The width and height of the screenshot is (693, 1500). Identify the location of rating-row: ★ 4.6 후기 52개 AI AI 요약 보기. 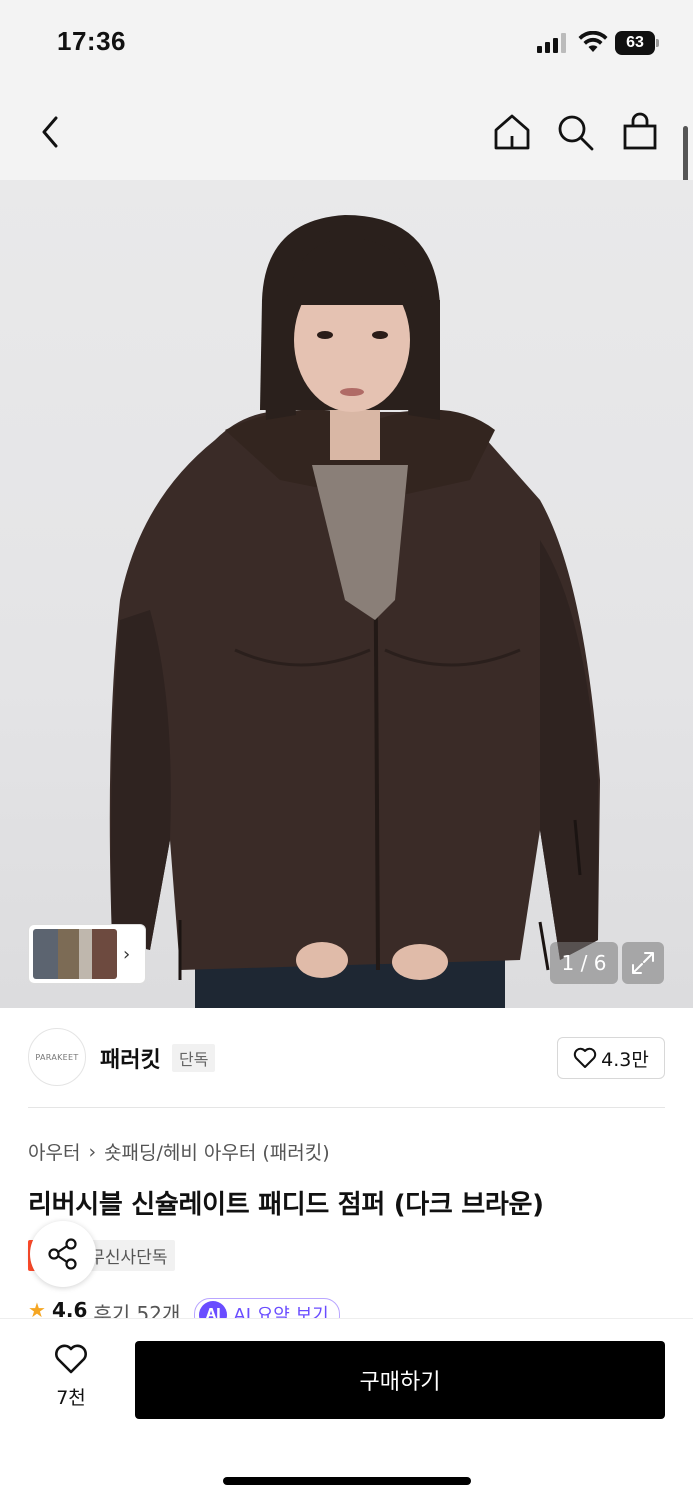
(184, 1308).